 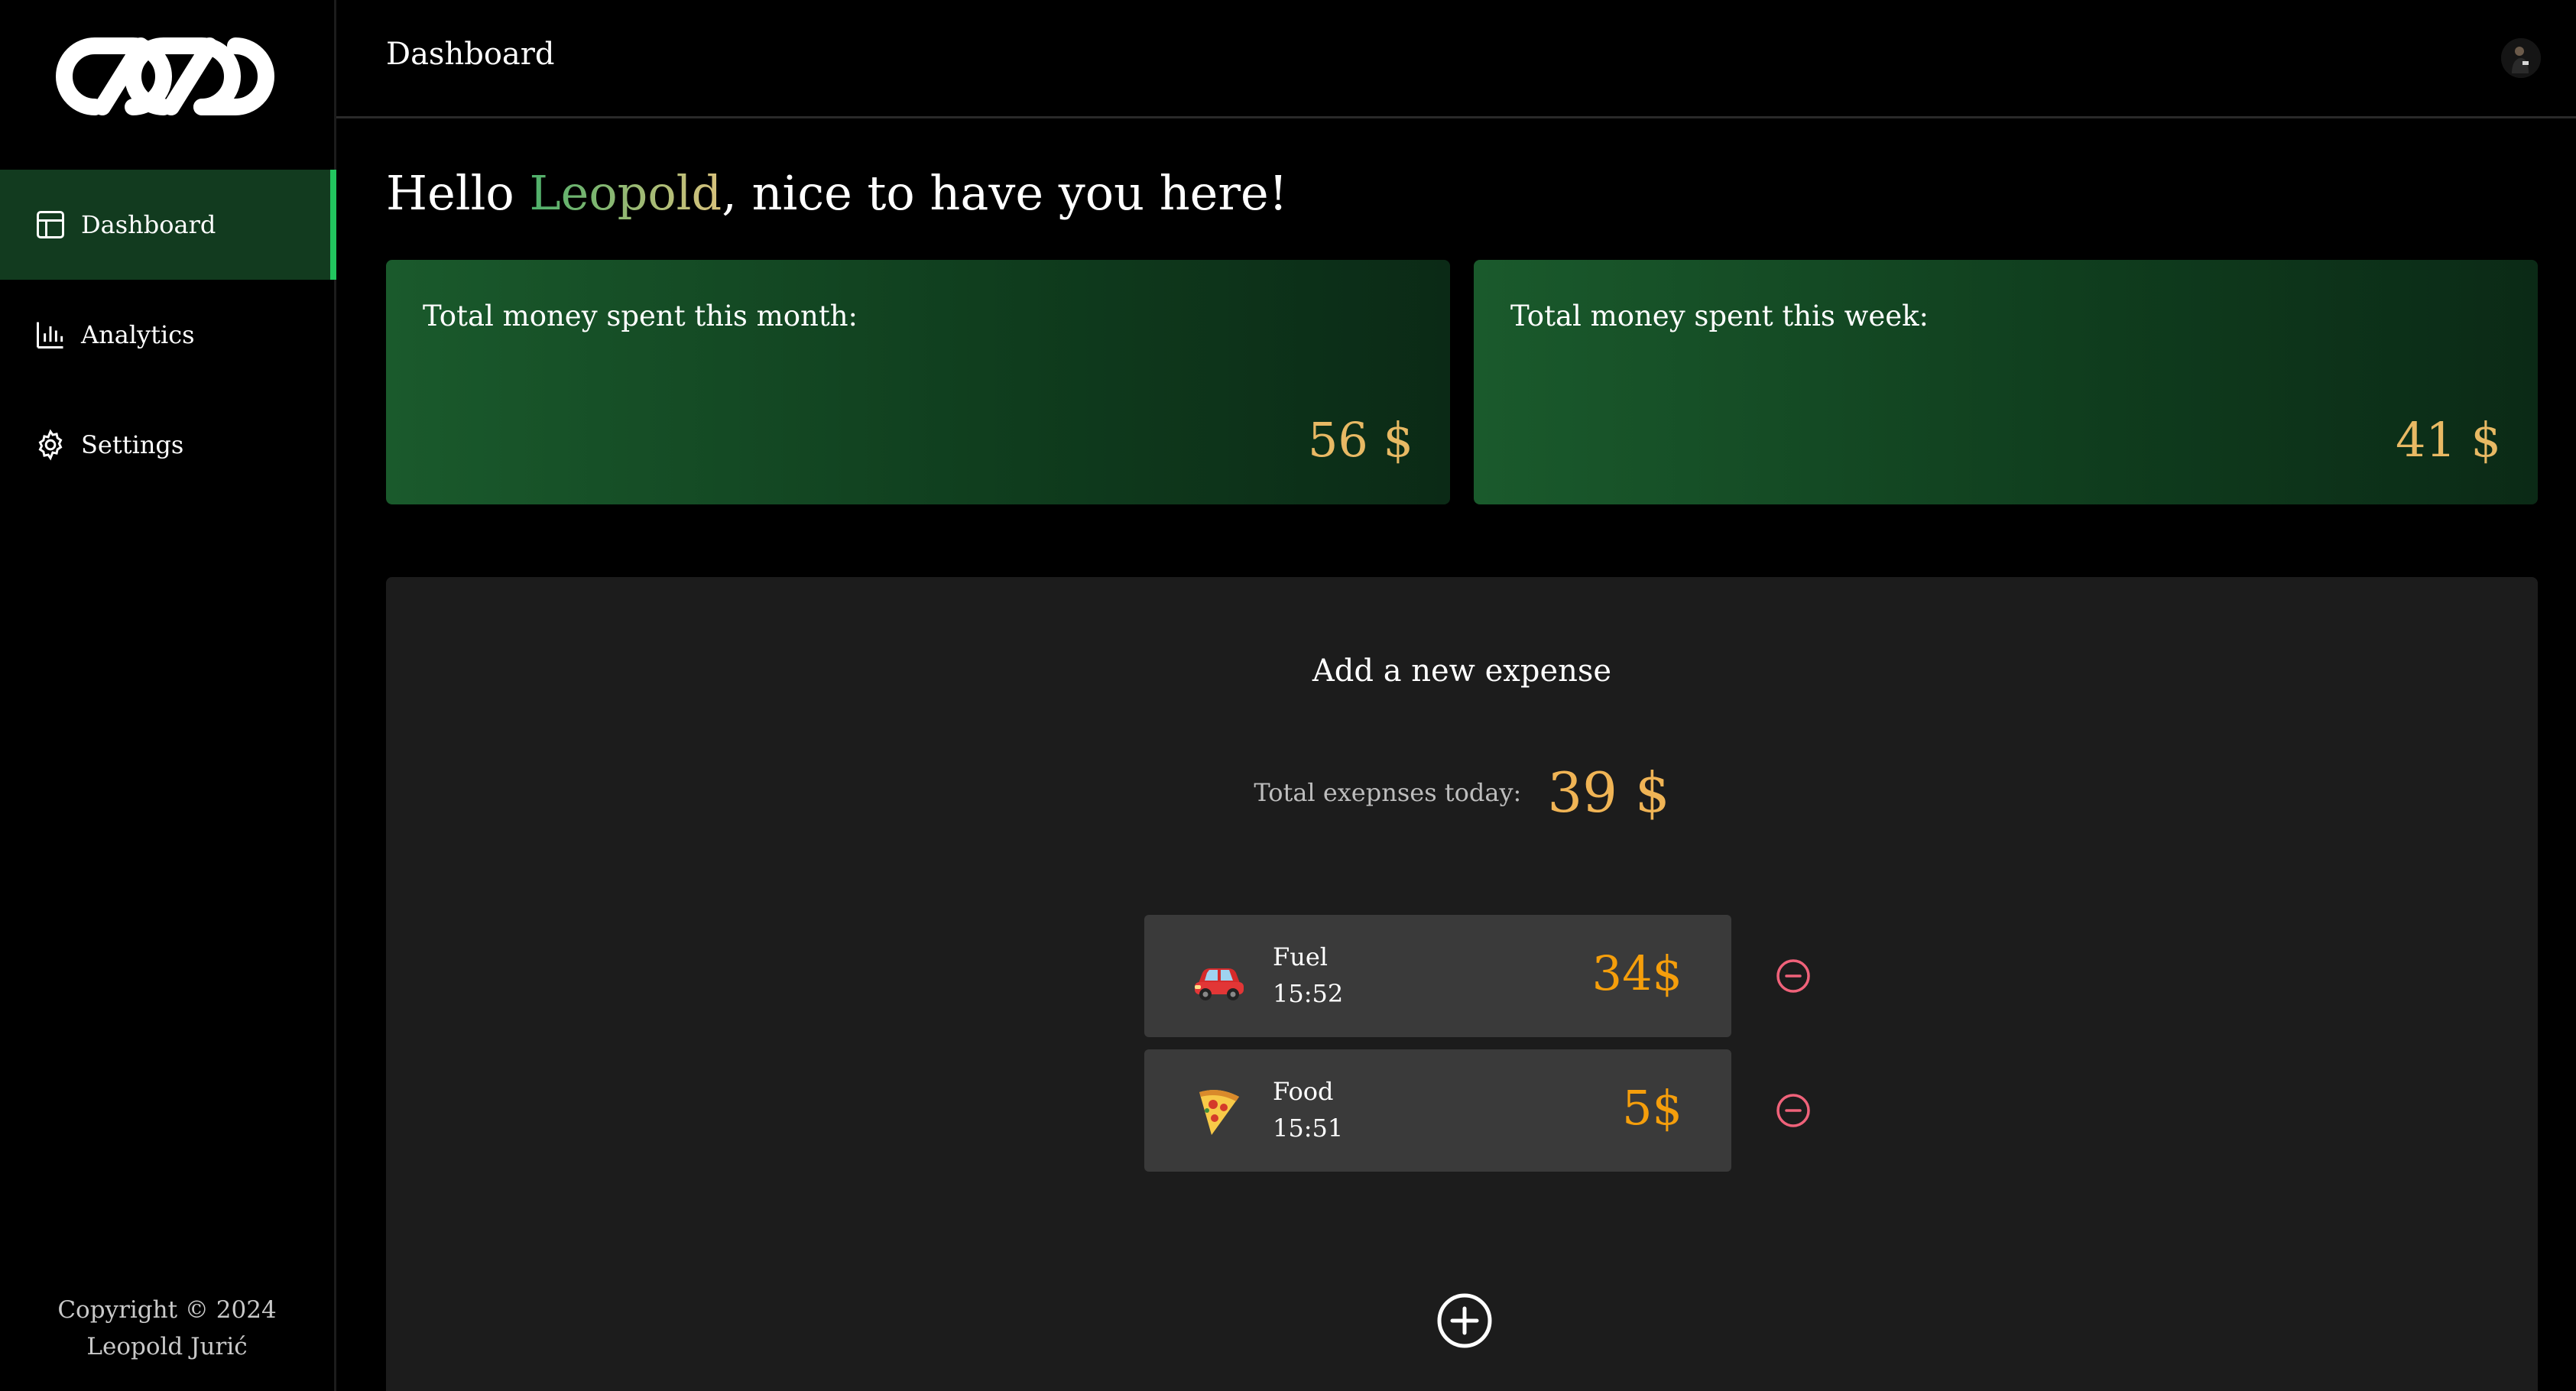 What do you see at coordinates (1462, 671) in the screenshot?
I see `panel-title: Add a new expense` at bounding box center [1462, 671].